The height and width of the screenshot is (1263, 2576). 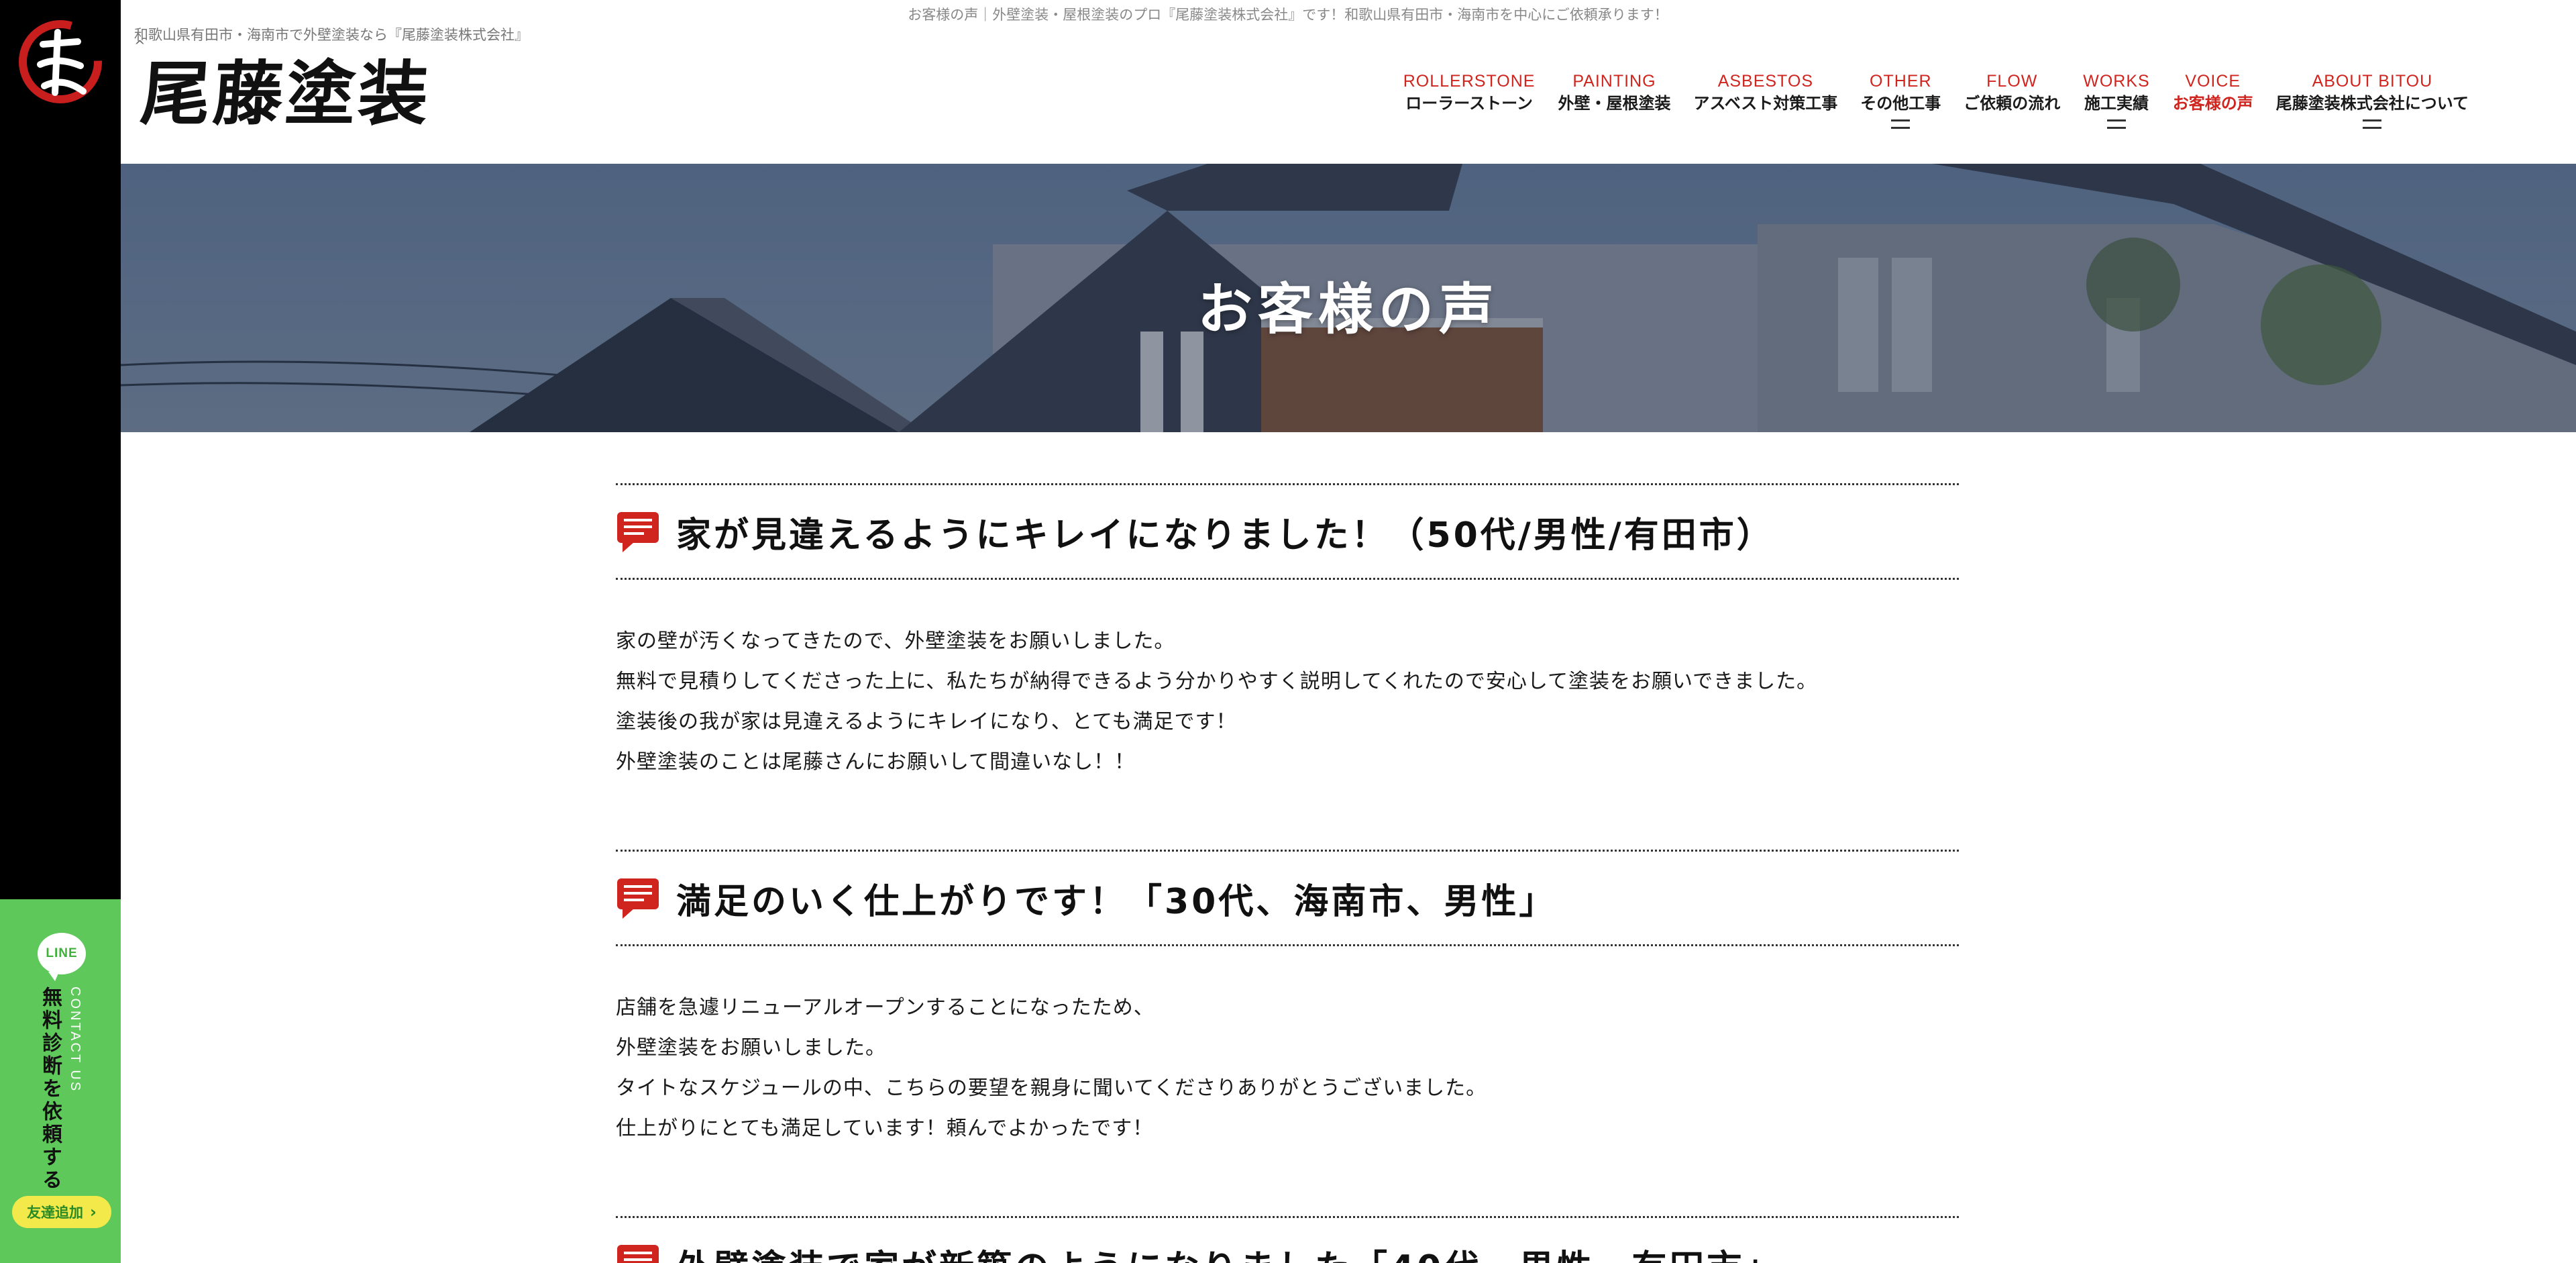 What do you see at coordinates (2213, 81) in the screenshot?
I see `nav-item-en-label: VOICE` at bounding box center [2213, 81].